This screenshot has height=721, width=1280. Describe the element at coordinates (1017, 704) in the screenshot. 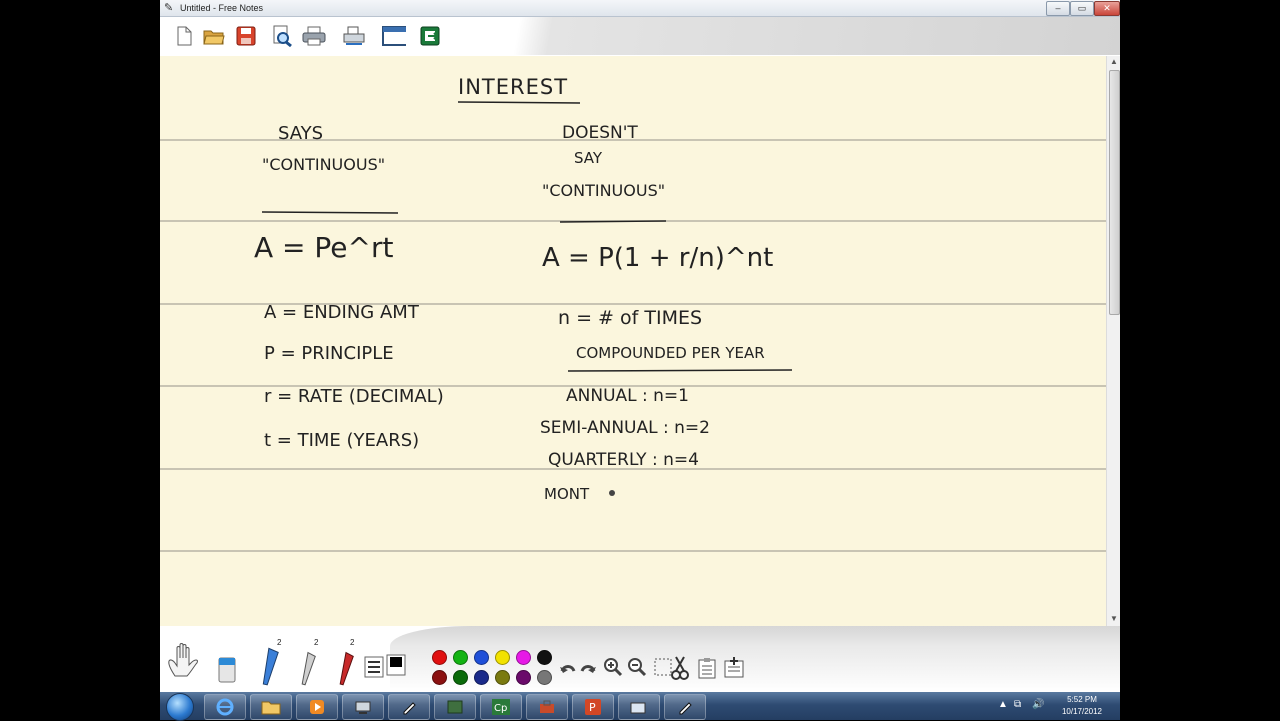

I see `tray-network-icon: ⧉` at that location.